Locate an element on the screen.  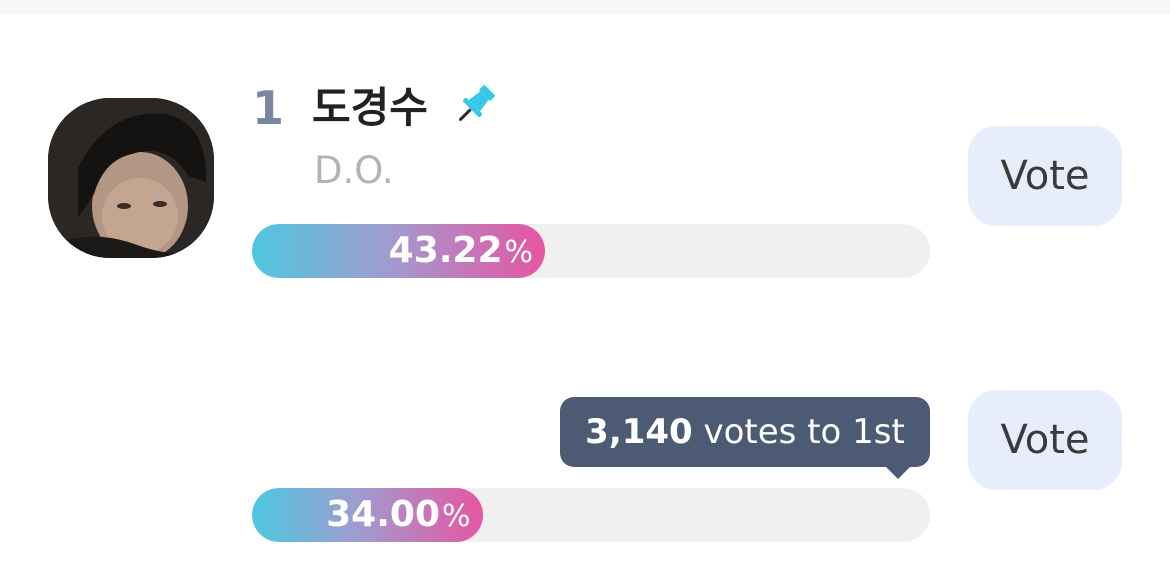
progress-track: 34.00% is located at coordinates (591, 515).